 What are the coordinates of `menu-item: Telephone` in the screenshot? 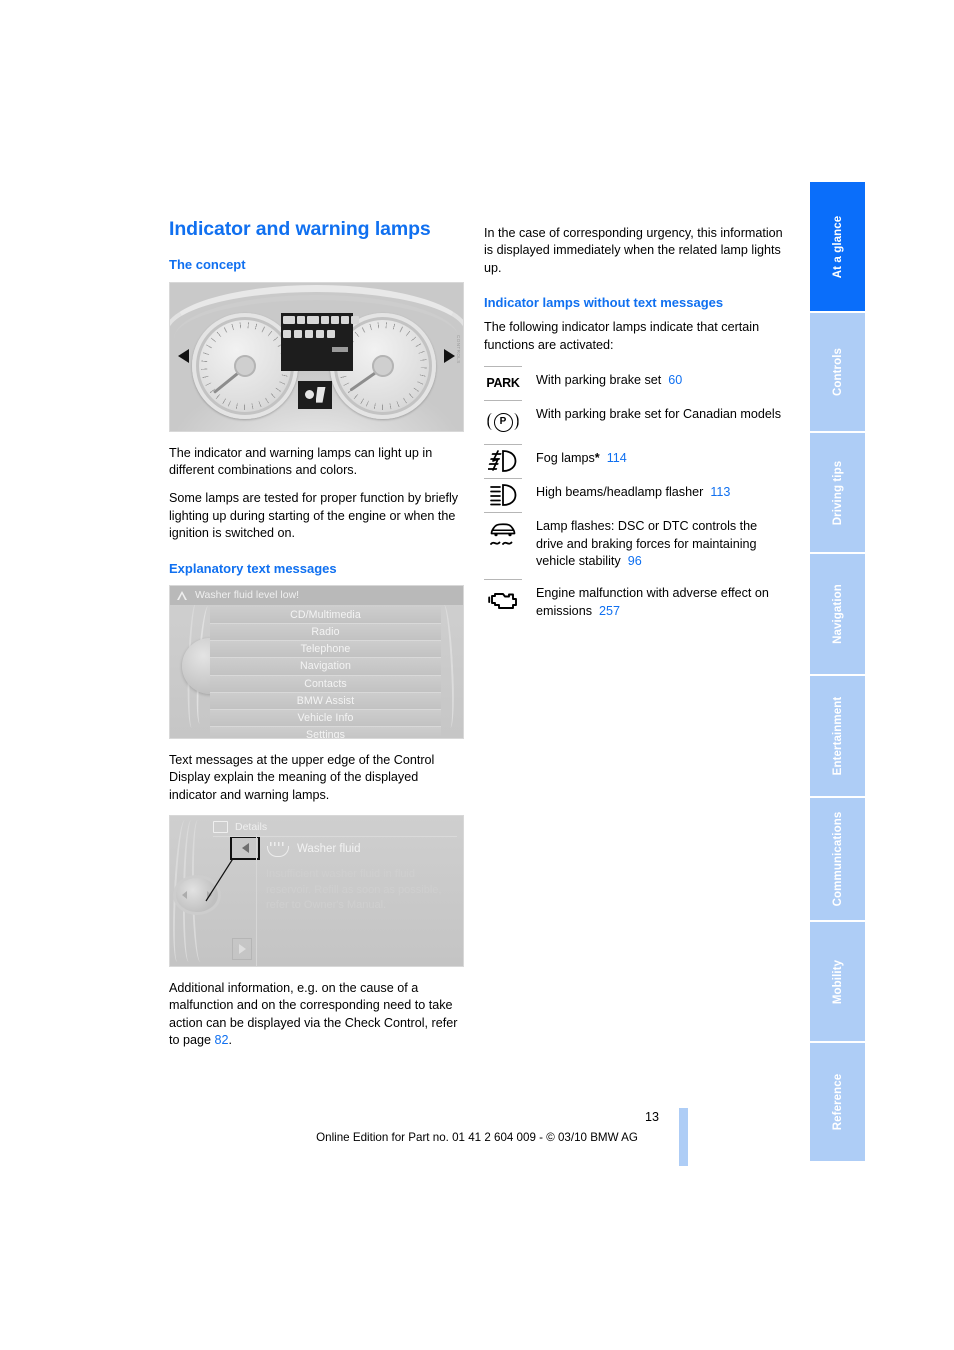 It's located at (325, 650).